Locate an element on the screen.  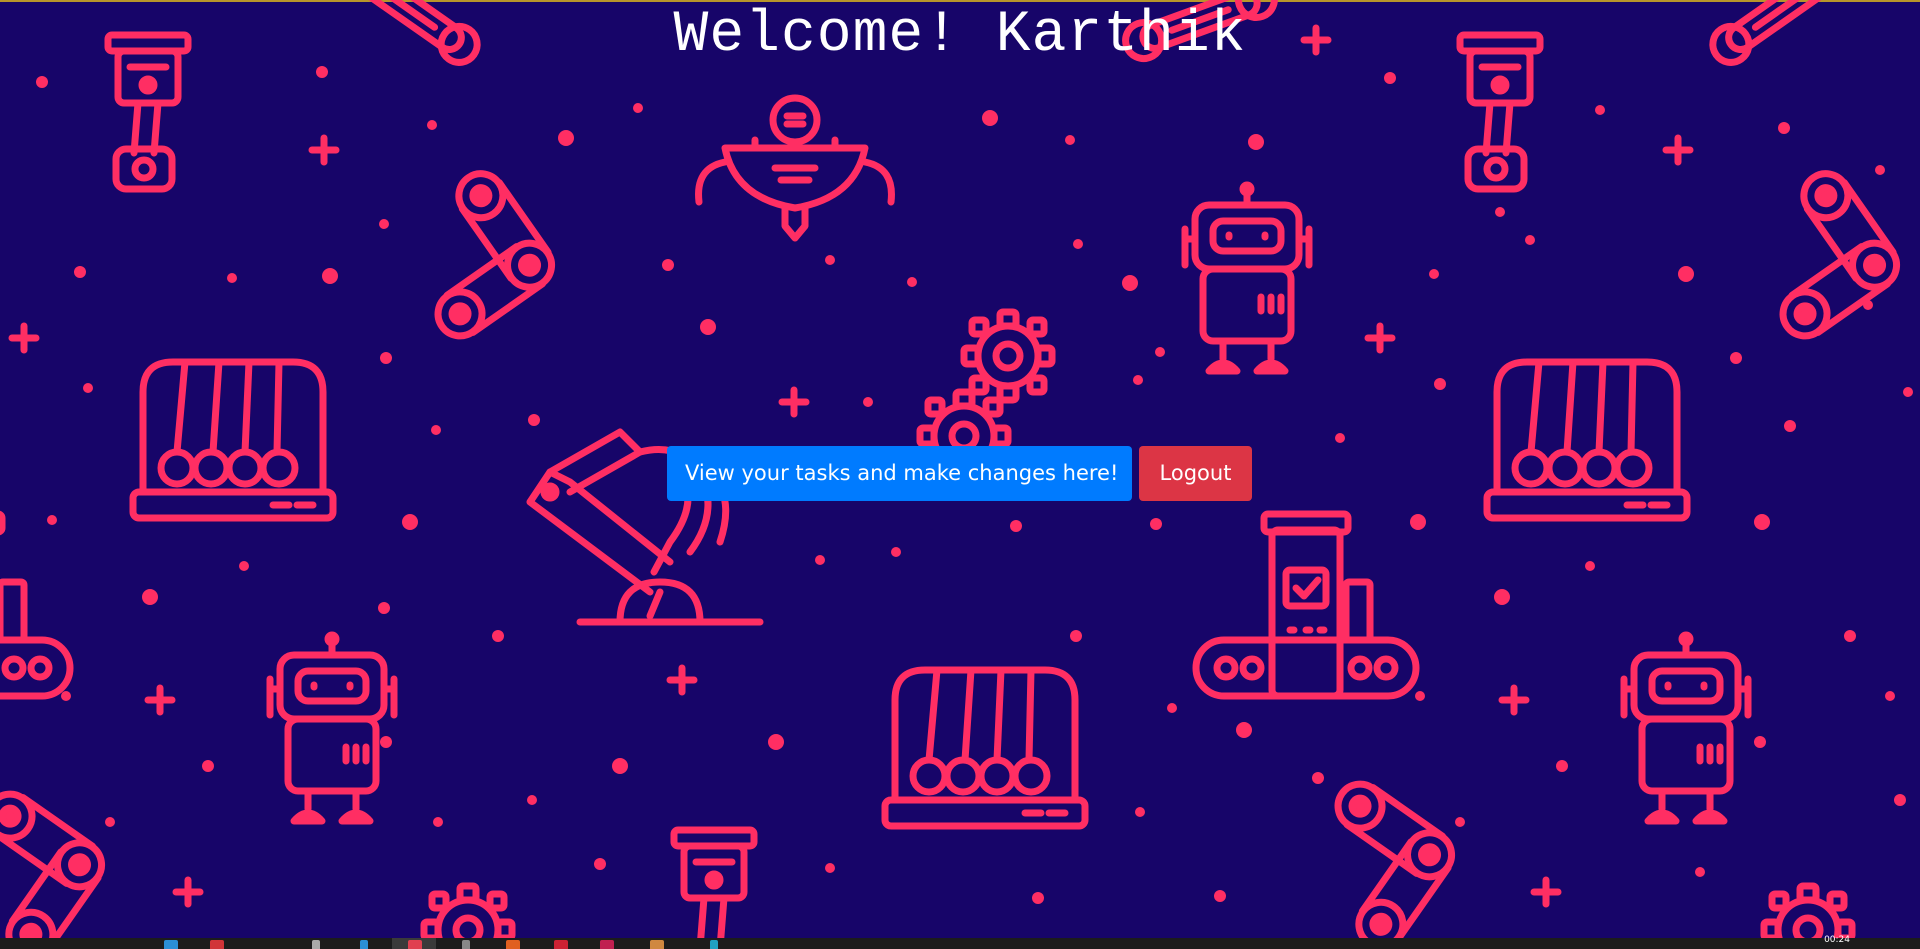
logout-button: Logout is located at coordinates (1195, 473).